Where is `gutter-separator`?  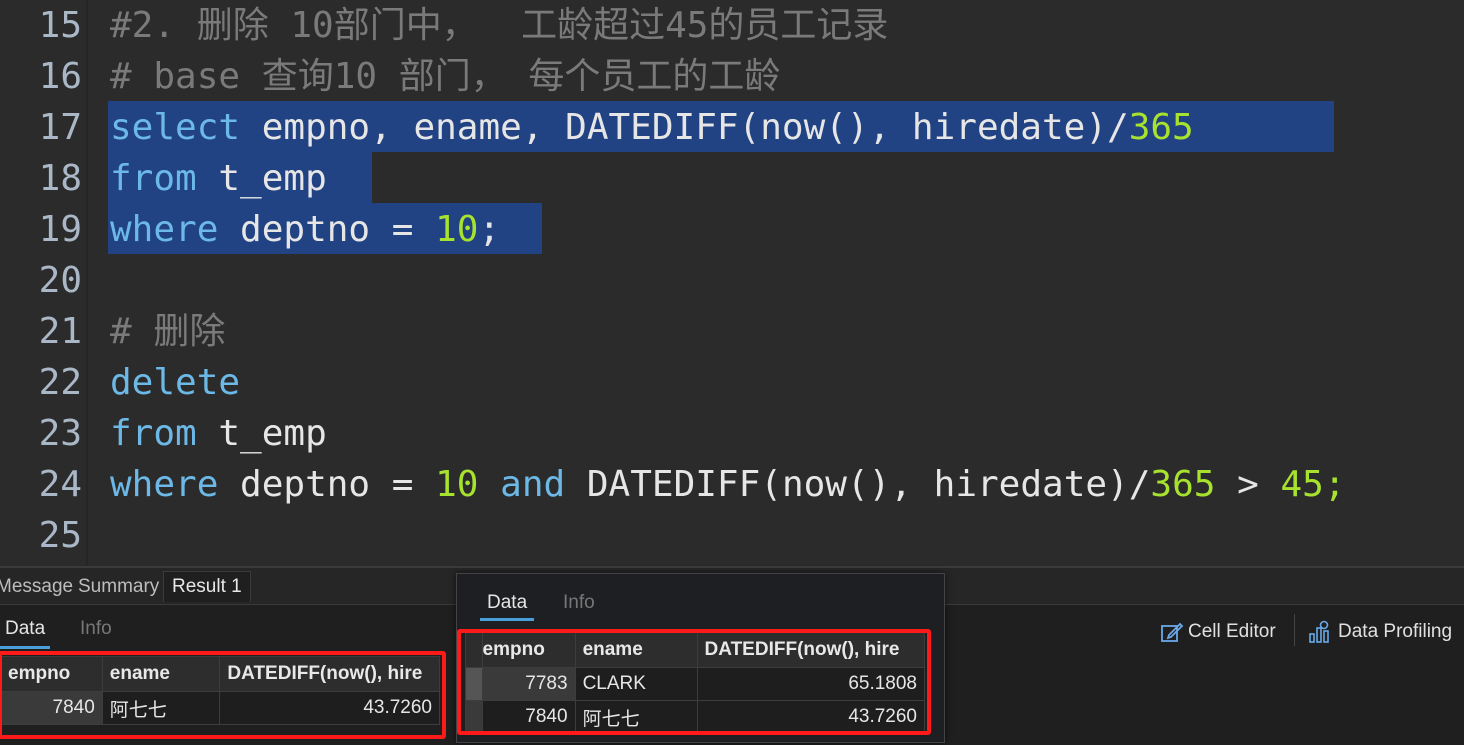 gutter-separator is located at coordinates (87, 283).